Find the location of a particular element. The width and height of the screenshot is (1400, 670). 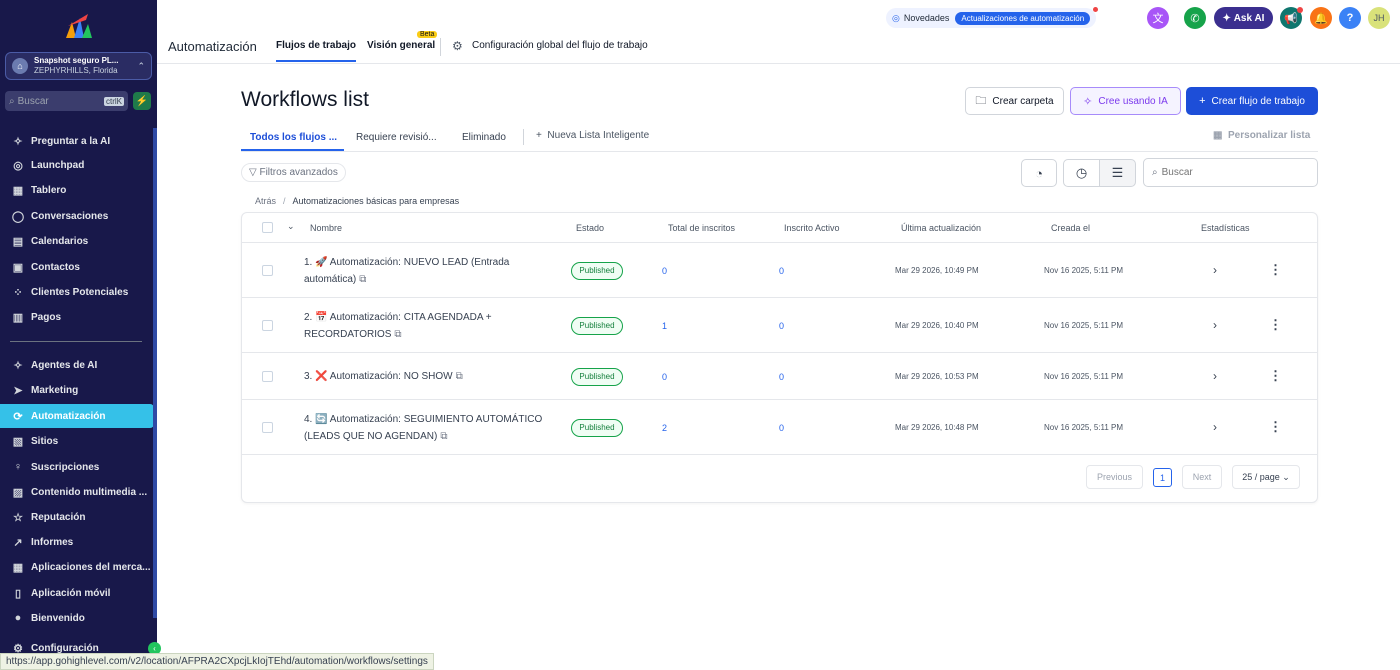

phone-icon: ✆ is located at coordinates (1195, 18).